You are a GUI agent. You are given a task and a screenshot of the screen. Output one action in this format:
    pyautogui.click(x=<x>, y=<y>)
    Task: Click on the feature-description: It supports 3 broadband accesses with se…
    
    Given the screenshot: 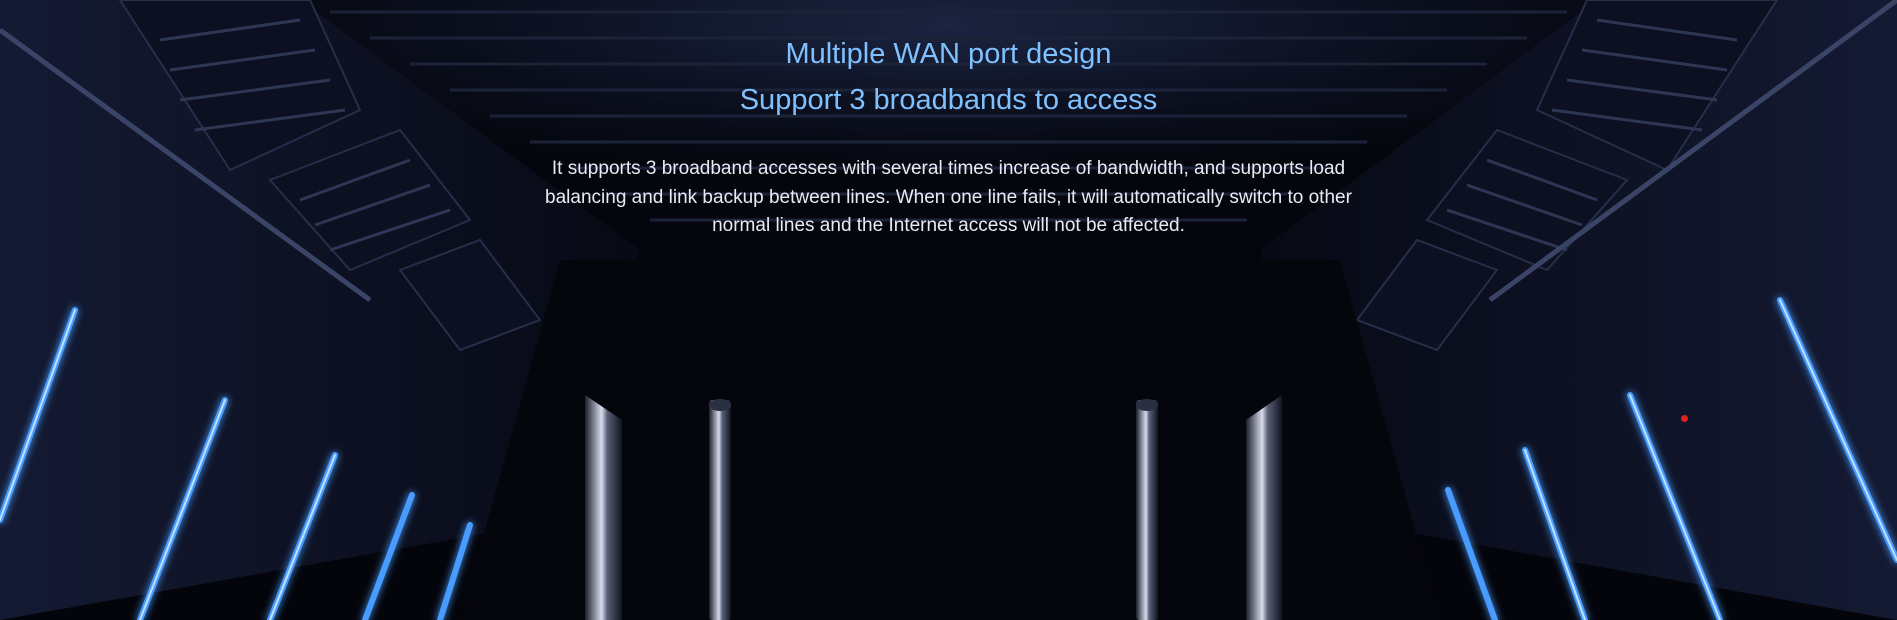 What is the action you would take?
    pyautogui.click(x=948, y=197)
    